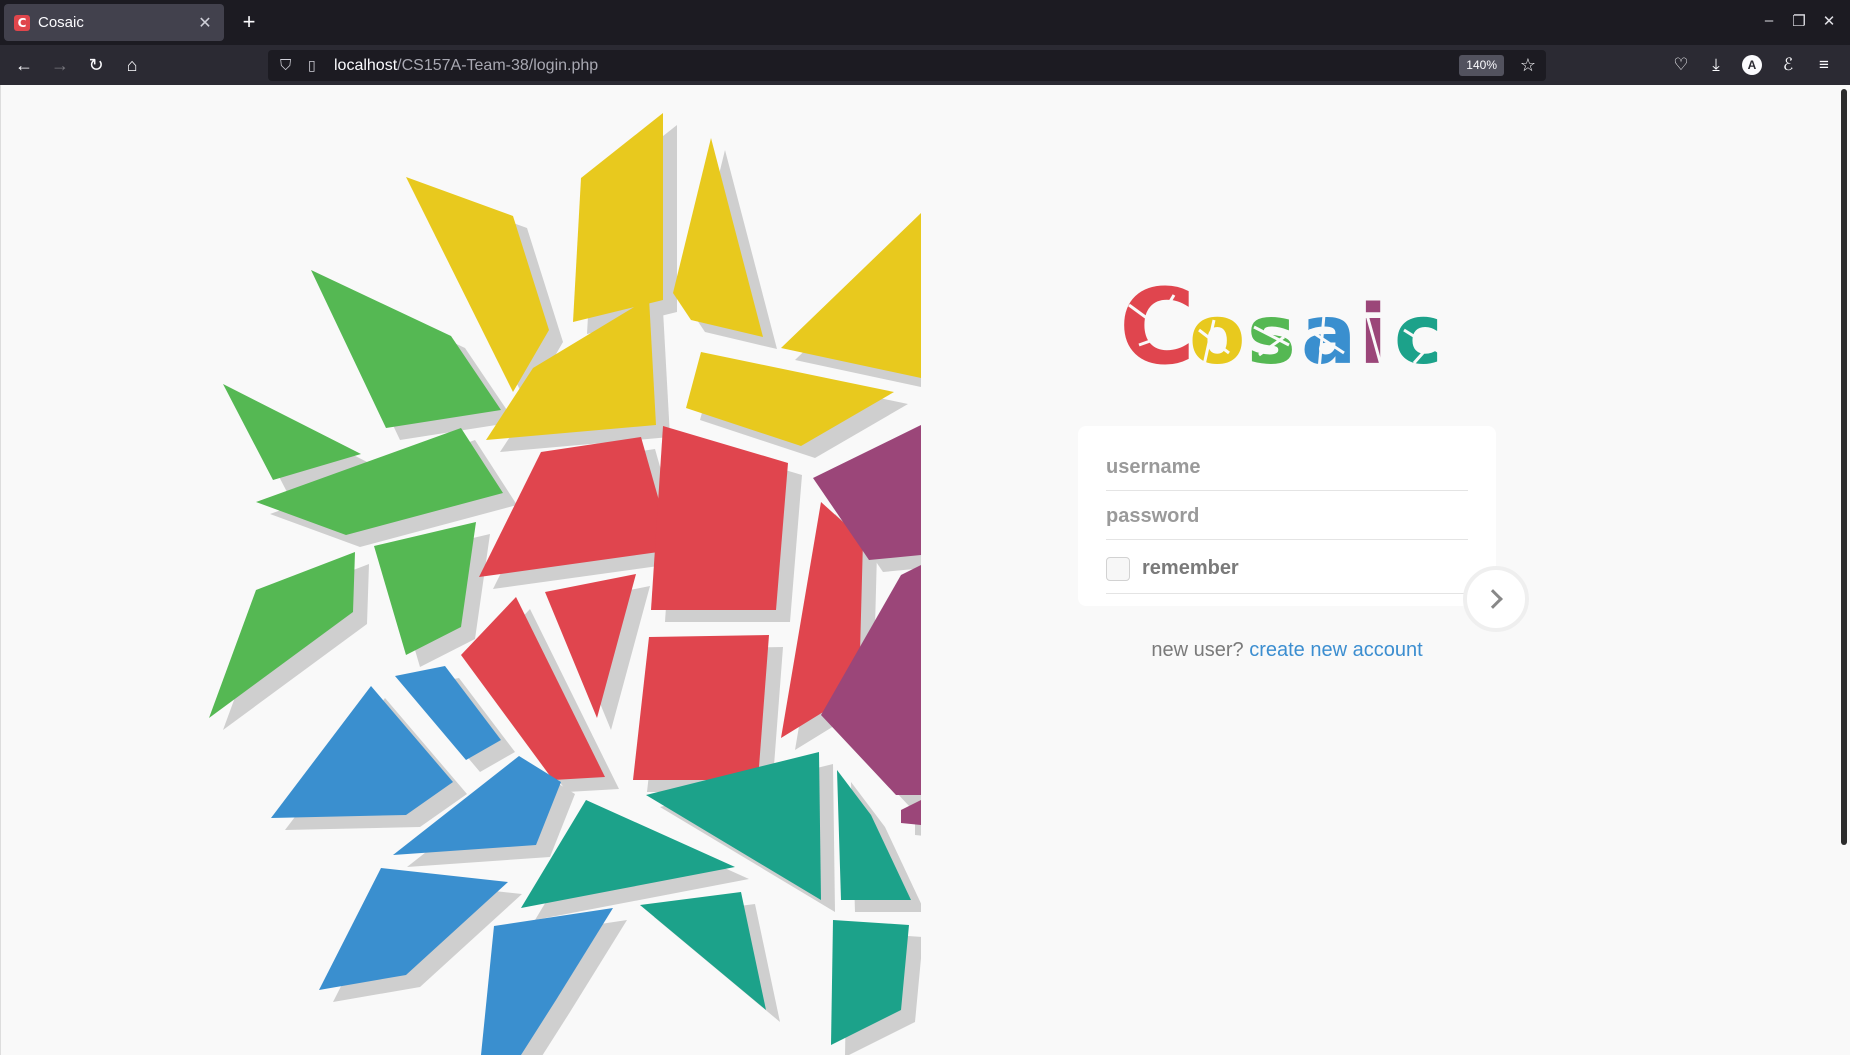  Describe the element at coordinates (249, 22) in the screenshot. I see `new-tab-button: +` at that location.